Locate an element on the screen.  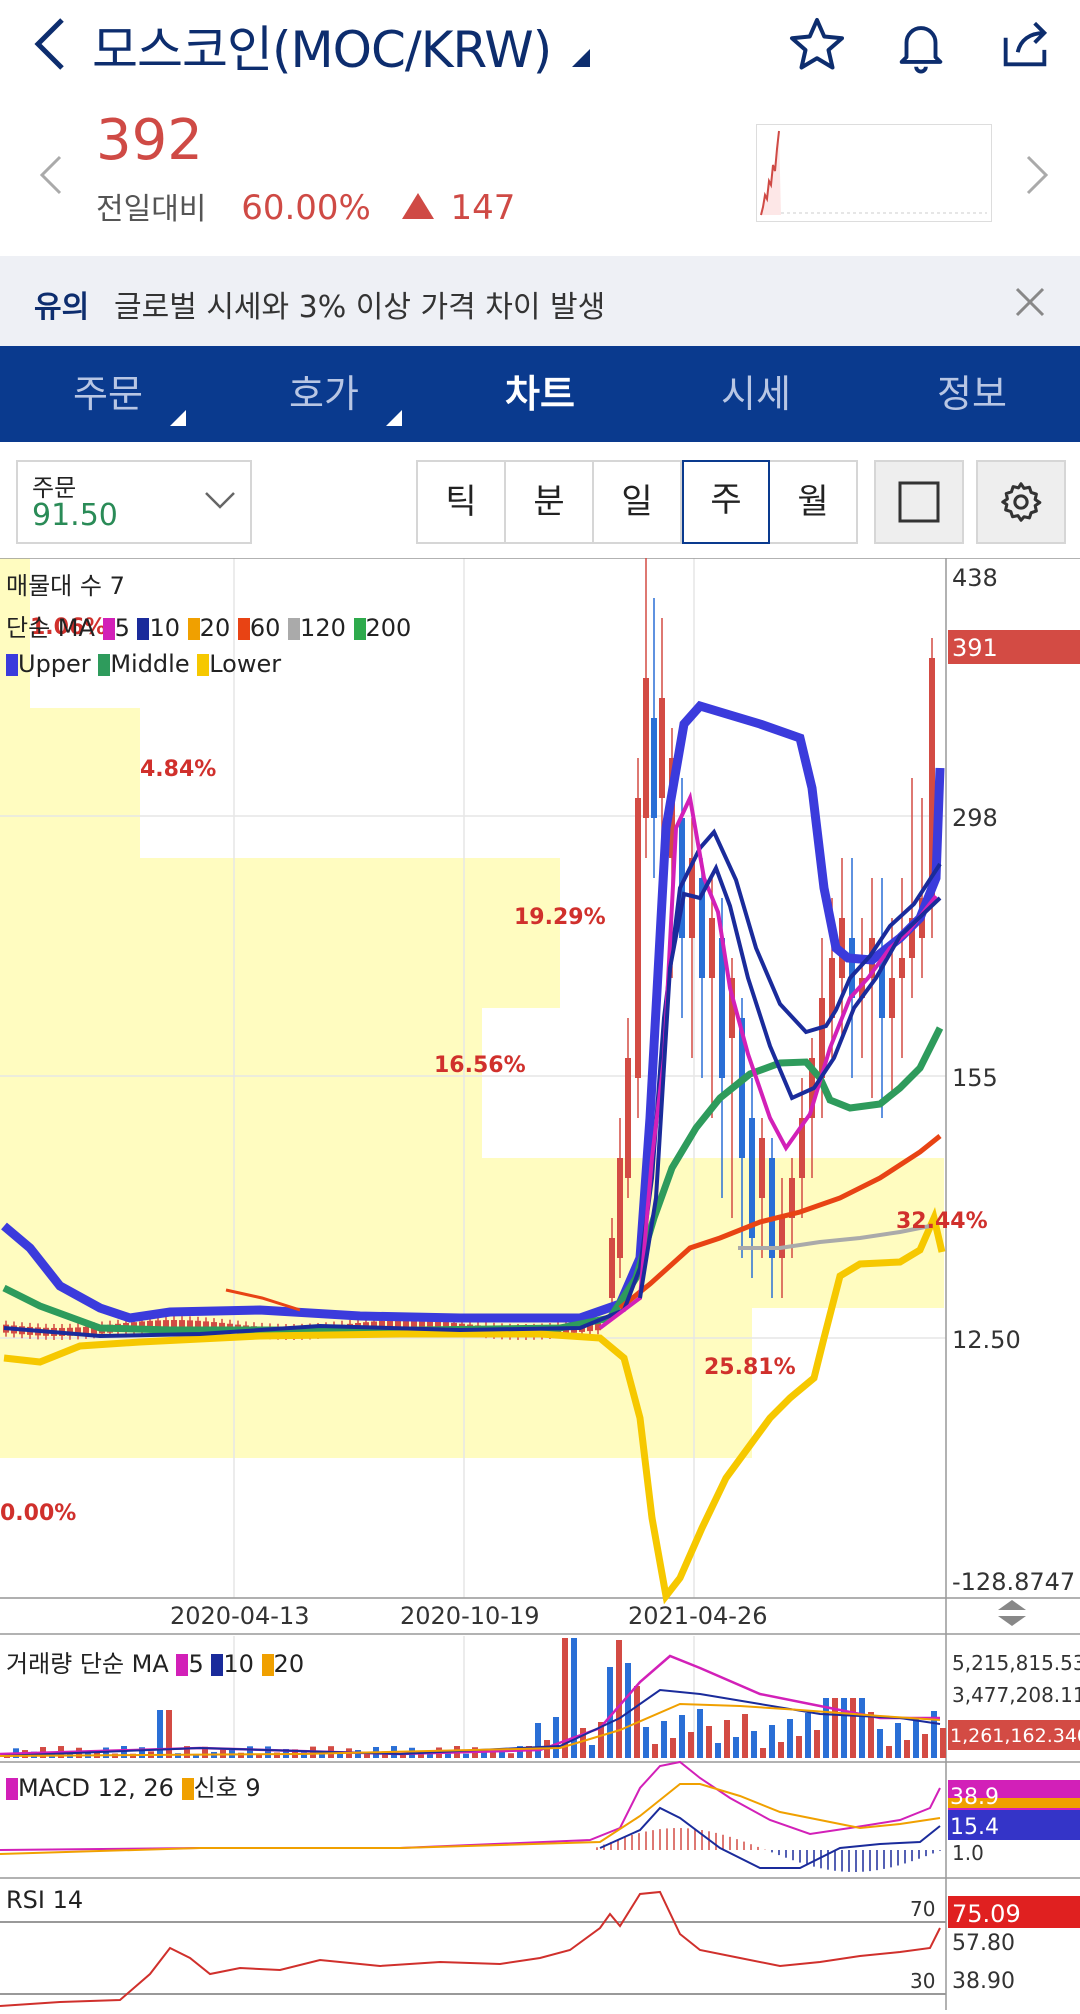
bell-icon is located at coordinates (921, 45).